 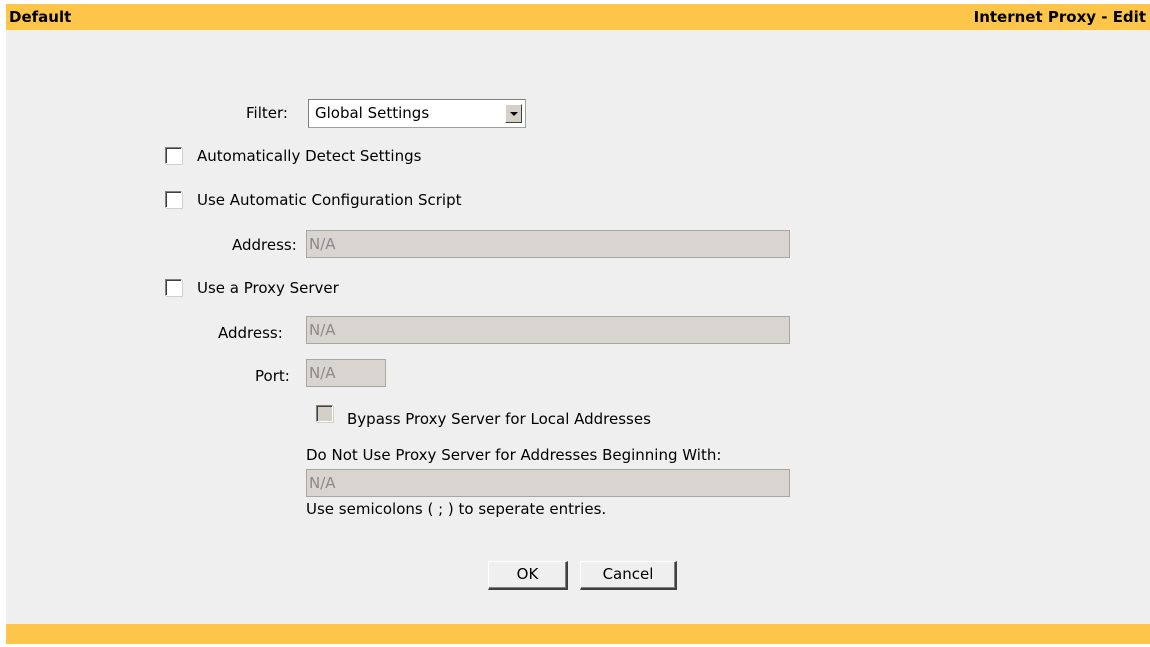 What do you see at coordinates (346, 373) in the screenshot?
I see `proxy-port-field: N/A` at bounding box center [346, 373].